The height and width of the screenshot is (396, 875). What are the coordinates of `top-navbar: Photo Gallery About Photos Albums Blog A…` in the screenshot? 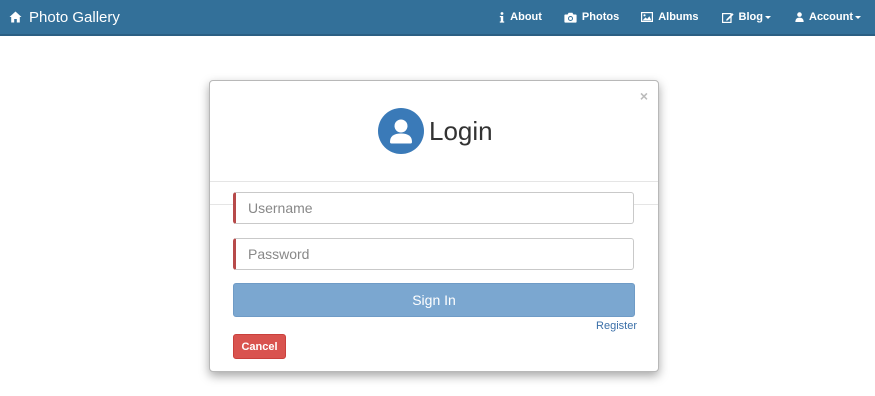 It's located at (437, 18).